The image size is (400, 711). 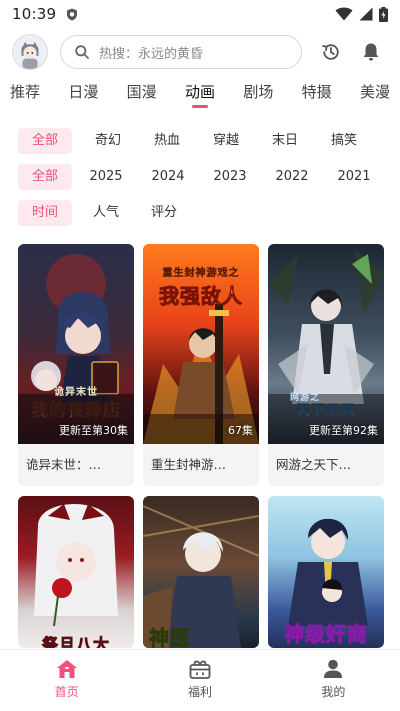 I want to click on search-placeholder: 热搜：永远的黄昏, so click(x=151, y=54).